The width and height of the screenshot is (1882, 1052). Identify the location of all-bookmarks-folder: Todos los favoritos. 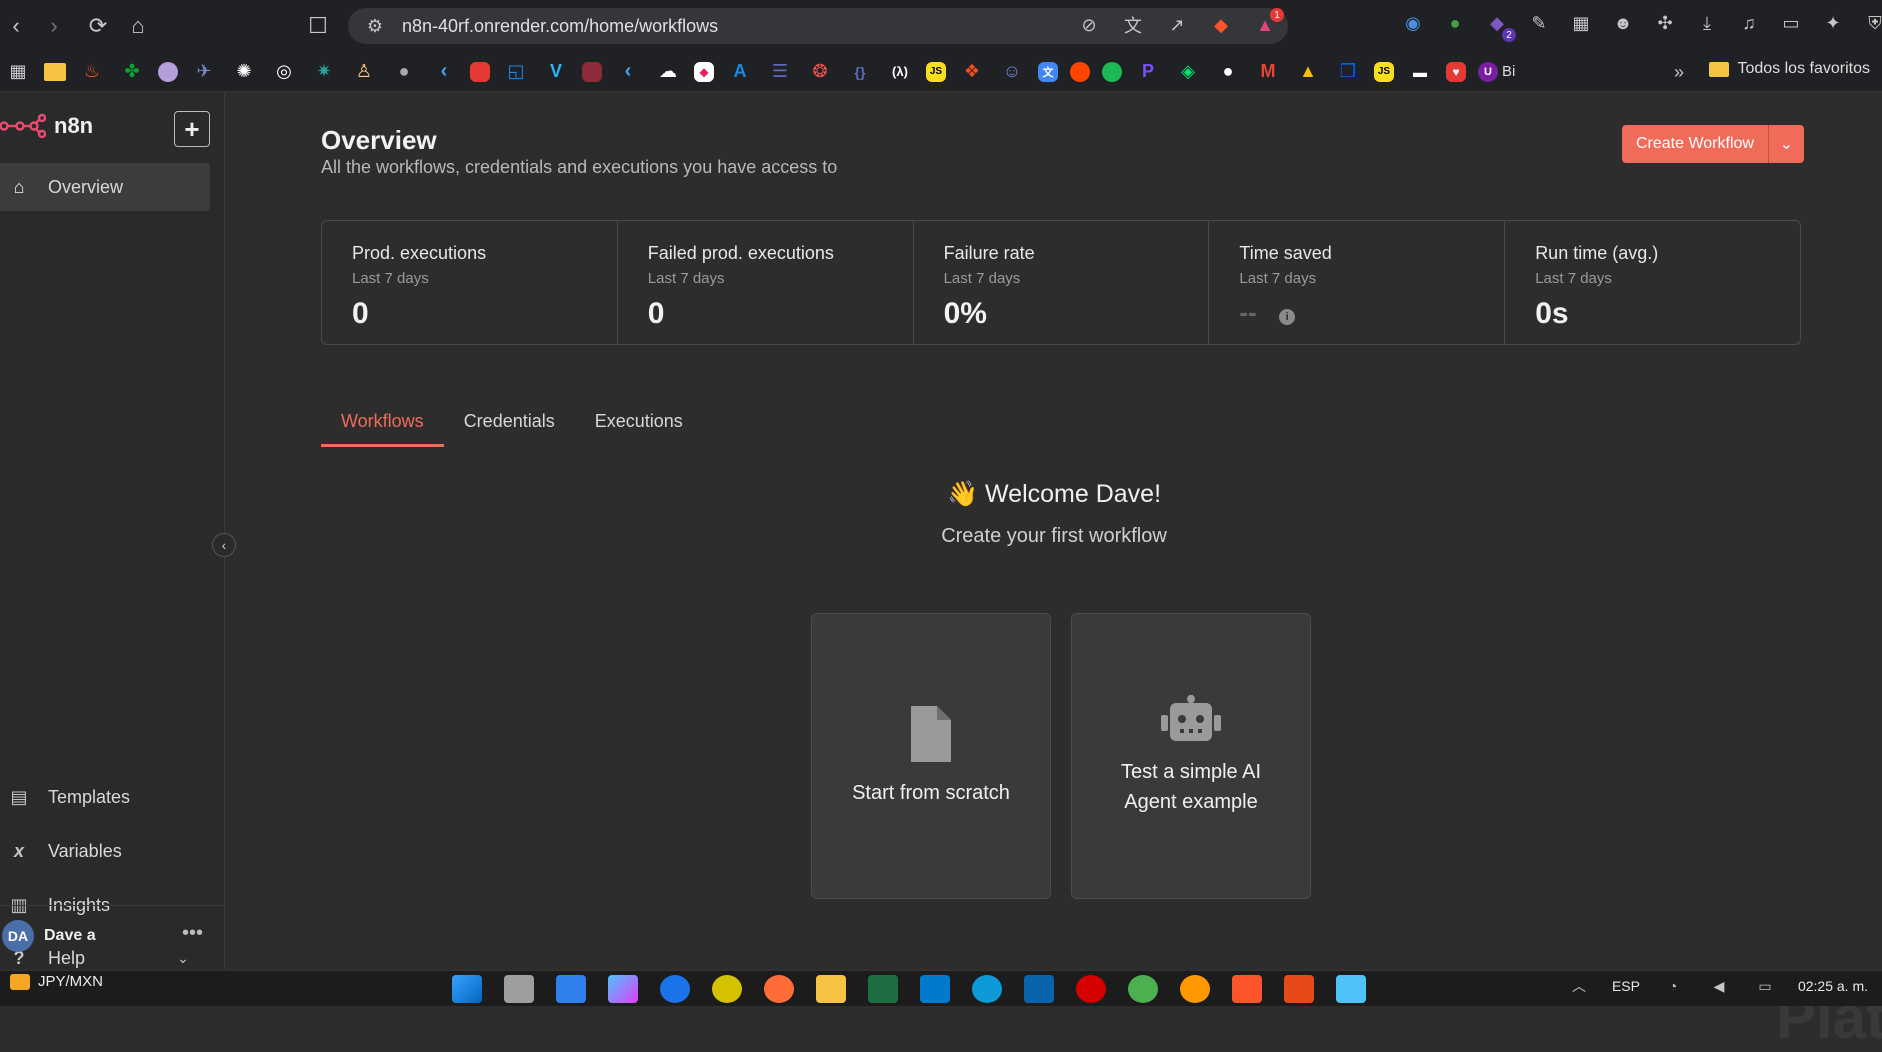
(1789, 69).